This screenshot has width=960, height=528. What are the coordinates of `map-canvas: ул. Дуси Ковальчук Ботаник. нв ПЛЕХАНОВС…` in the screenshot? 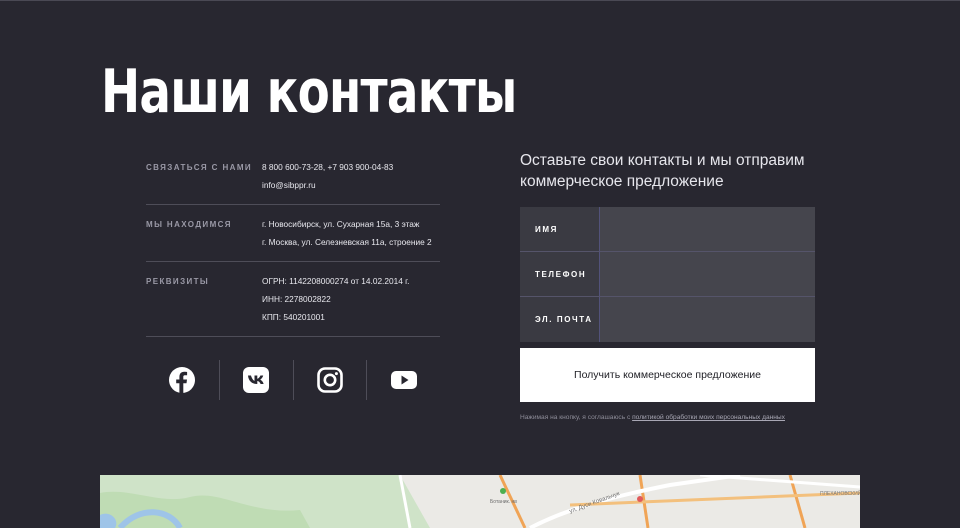 It's located at (480, 501).